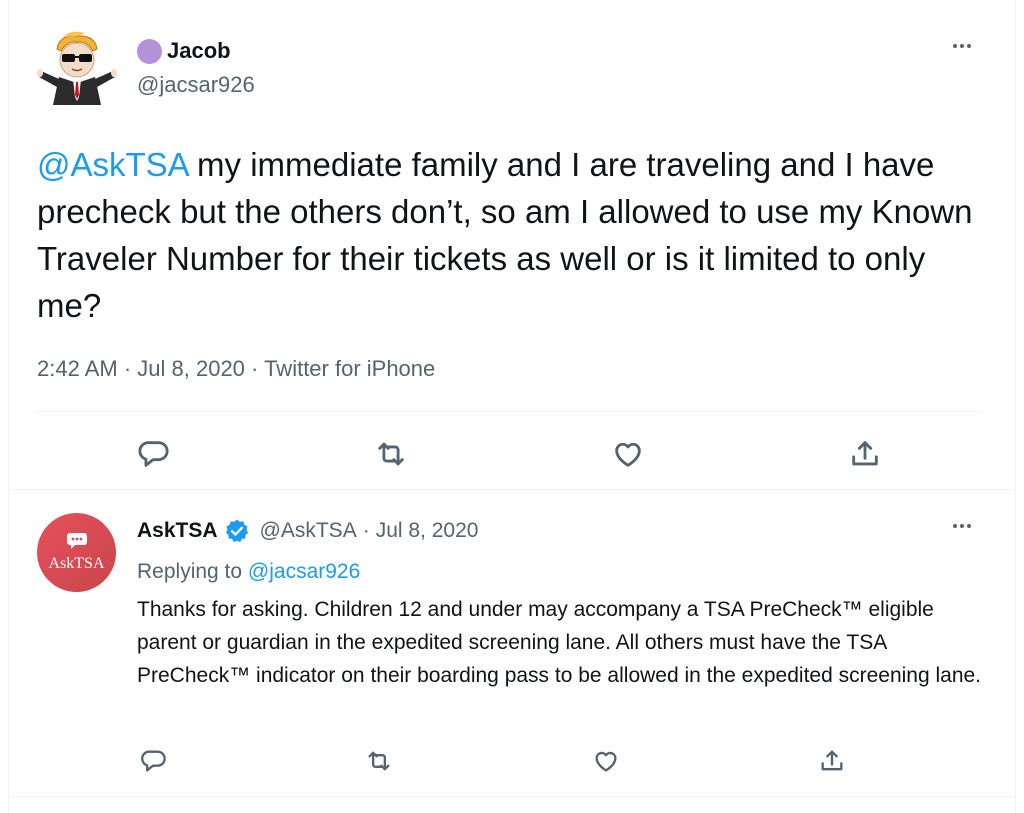  What do you see at coordinates (77, 368) in the screenshot?
I see `tweet-time: 2:42 AM` at bounding box center [77, 368].